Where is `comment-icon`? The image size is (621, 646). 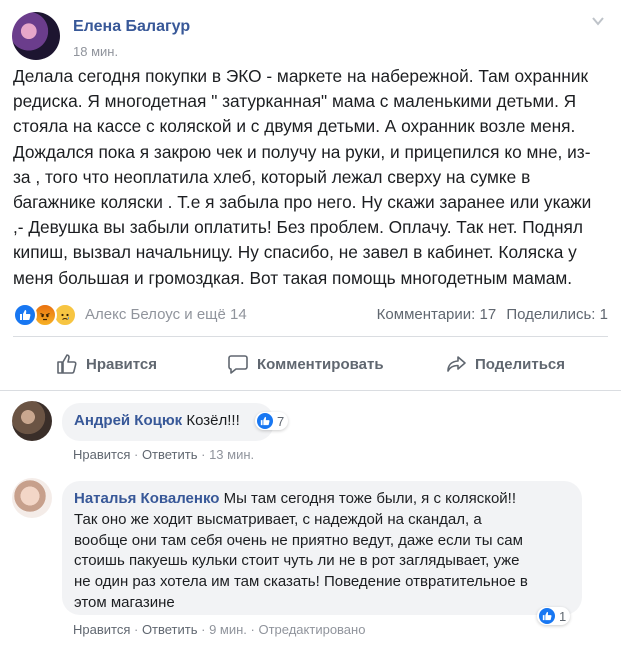 comment-icon is located at coordinates (238, 364).